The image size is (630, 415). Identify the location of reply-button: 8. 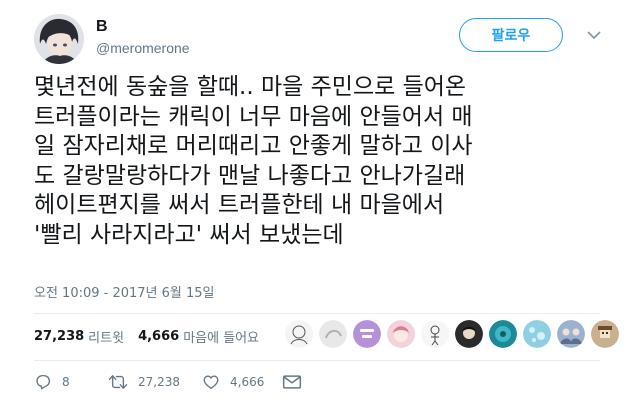
(71, 382).